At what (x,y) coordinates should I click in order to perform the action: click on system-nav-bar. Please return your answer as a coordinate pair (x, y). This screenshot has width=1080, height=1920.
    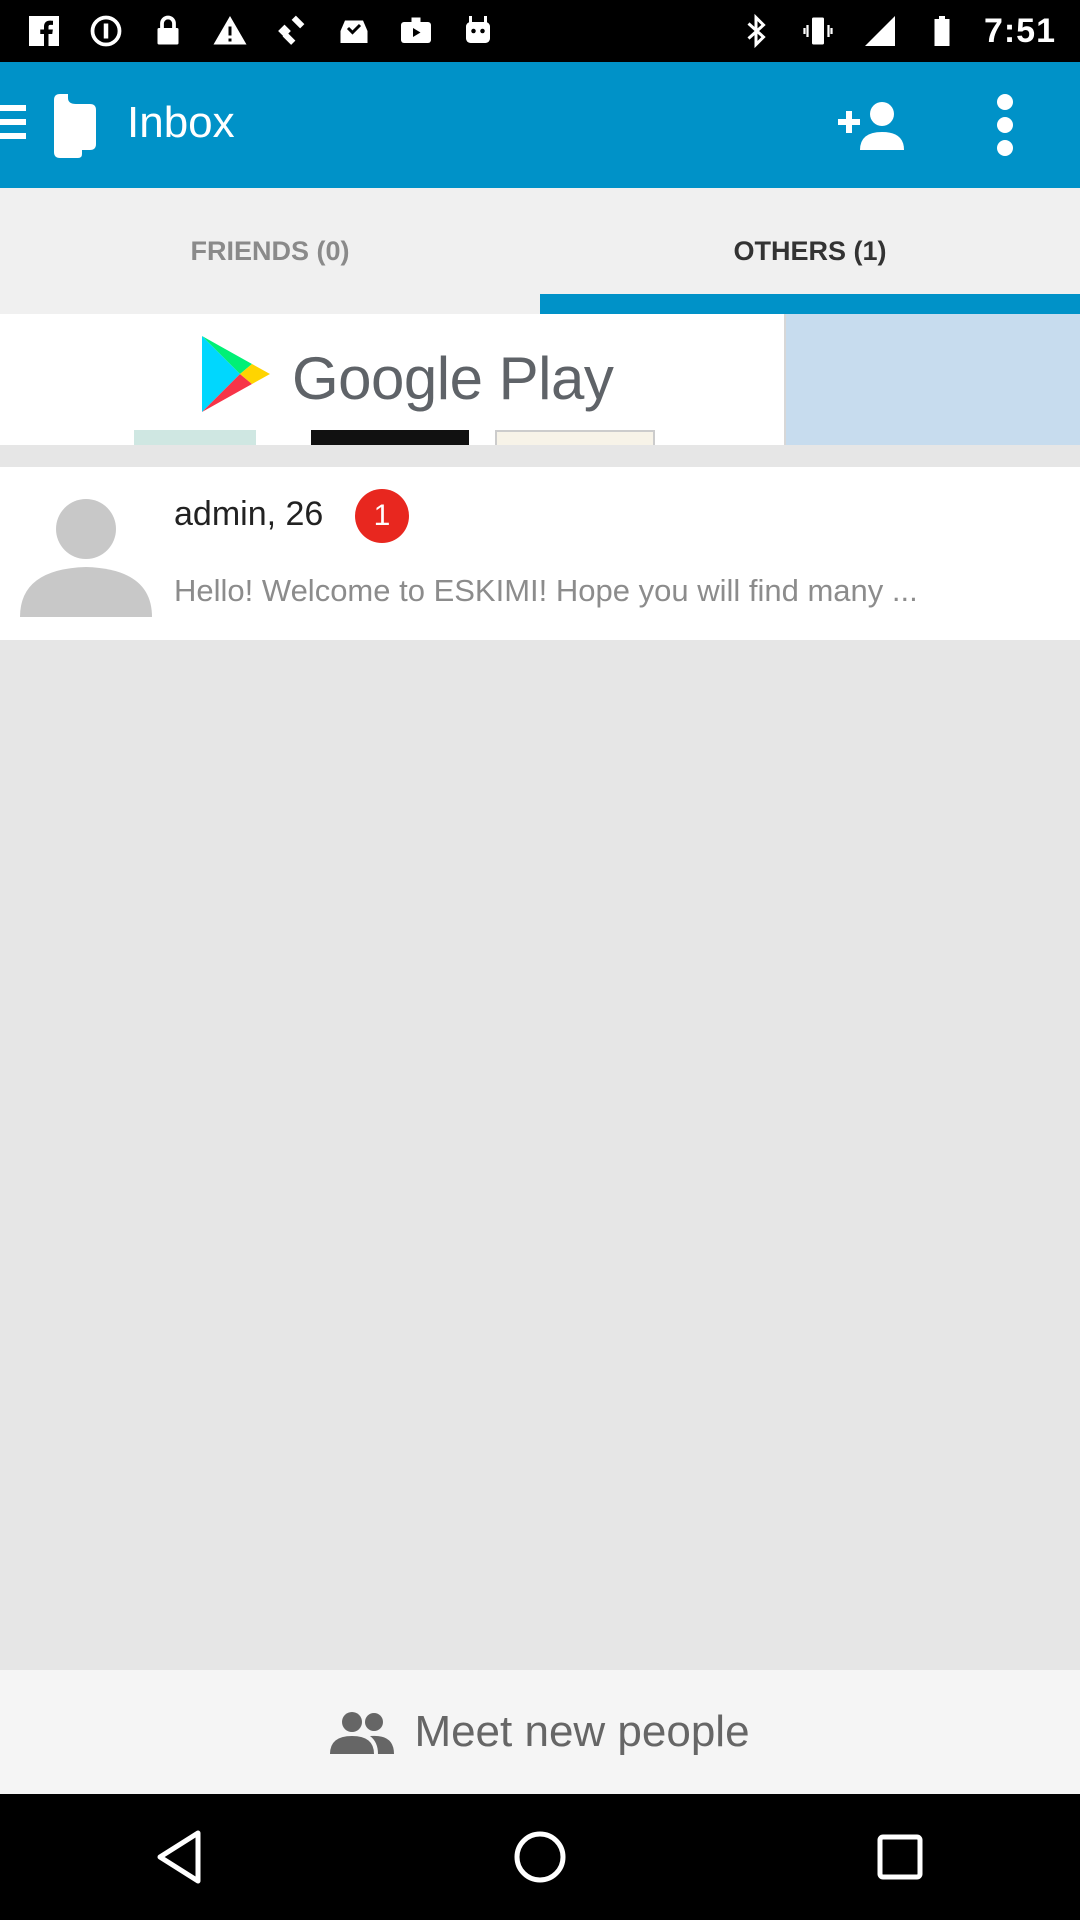
    Looking at the image, I should click on (540, 1857).